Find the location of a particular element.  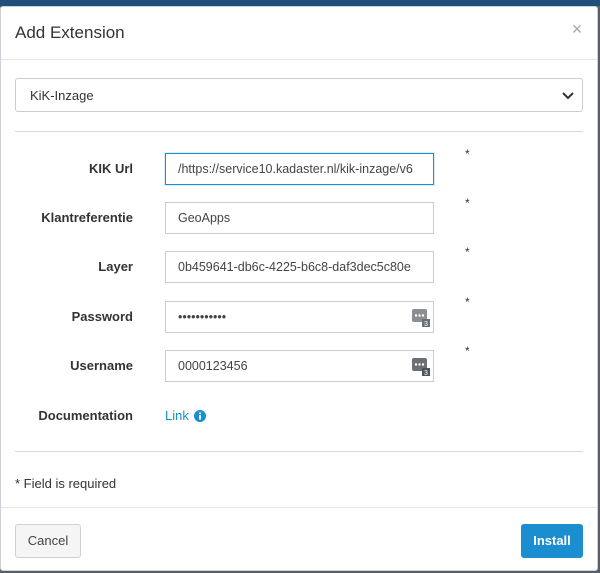

extension-select-value: KiK-Inzage is located at coordinates (62, 95).